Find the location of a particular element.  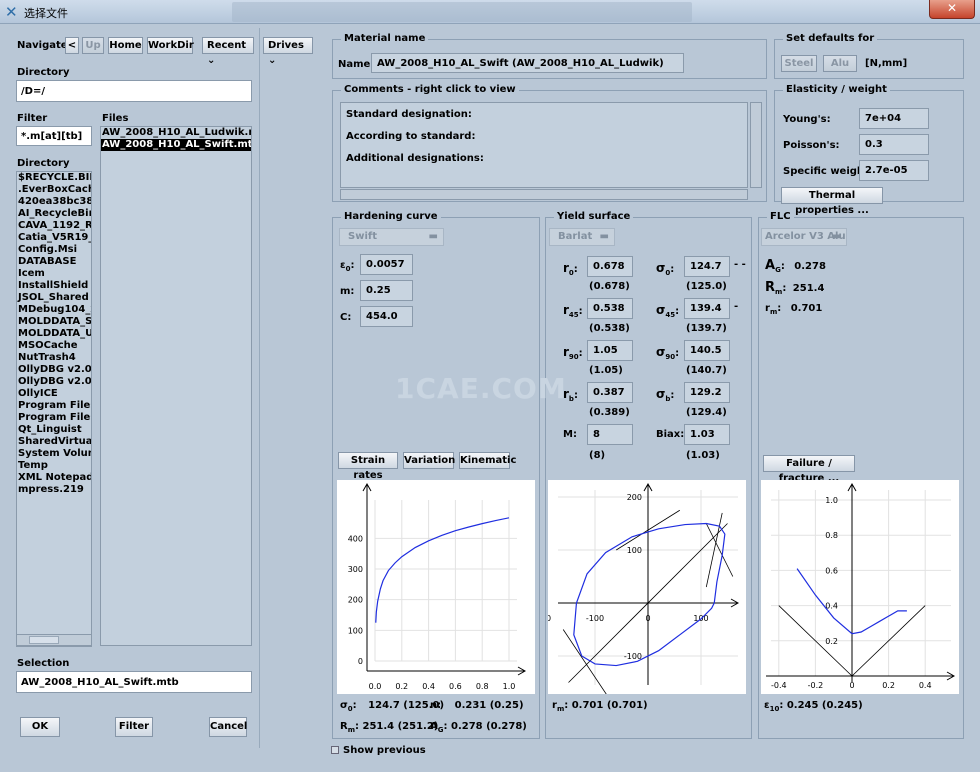

hardening-plot: 0 100 200 300 400 0.0 0.2 0.4 0.6 0.8 1.0 is located at coordinates (436, 587).